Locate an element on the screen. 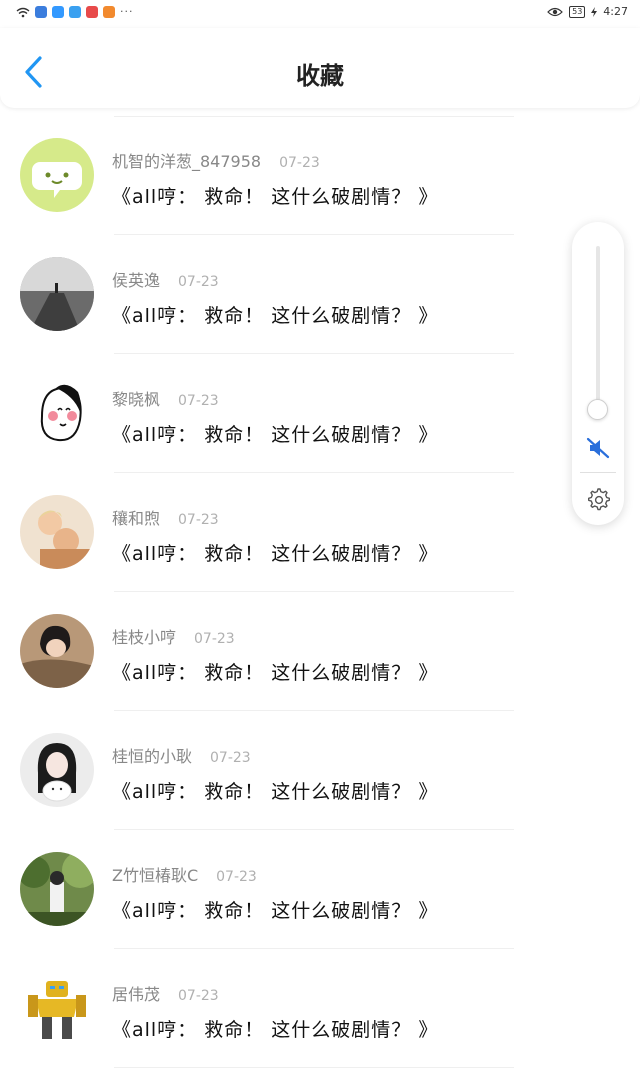  username-text: Z竹恒椿耿C is located at coordinates (155, 875).